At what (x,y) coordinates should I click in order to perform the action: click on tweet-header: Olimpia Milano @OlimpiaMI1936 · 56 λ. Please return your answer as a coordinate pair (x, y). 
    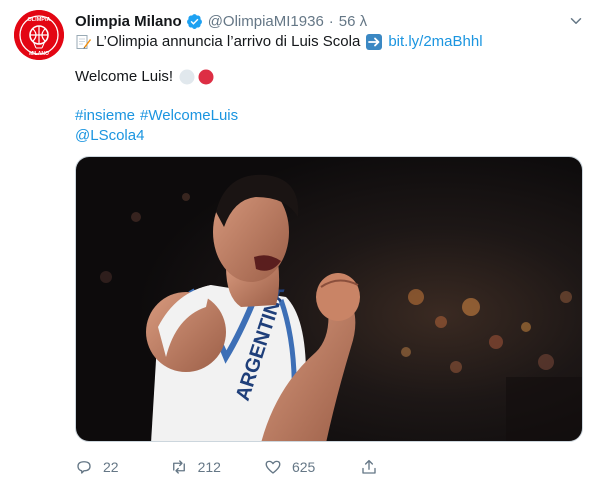
    Looking at the image, I should click on (221, 21).